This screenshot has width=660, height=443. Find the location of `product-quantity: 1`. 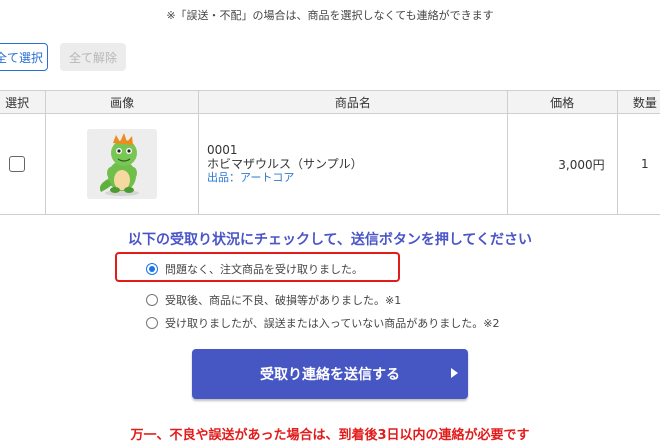

product-quantity: 1 is located at coordinates (638, 164).